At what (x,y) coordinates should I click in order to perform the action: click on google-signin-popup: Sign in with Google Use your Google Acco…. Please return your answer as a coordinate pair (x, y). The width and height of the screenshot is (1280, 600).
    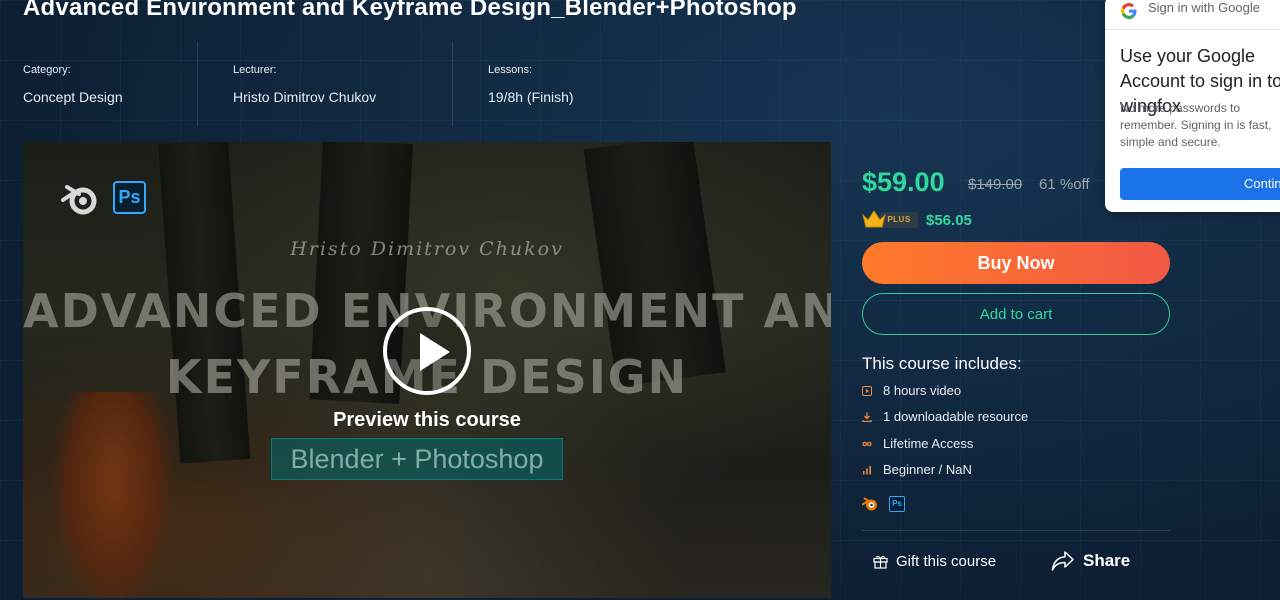
    Looking at the image, I should click on (1192, 106).